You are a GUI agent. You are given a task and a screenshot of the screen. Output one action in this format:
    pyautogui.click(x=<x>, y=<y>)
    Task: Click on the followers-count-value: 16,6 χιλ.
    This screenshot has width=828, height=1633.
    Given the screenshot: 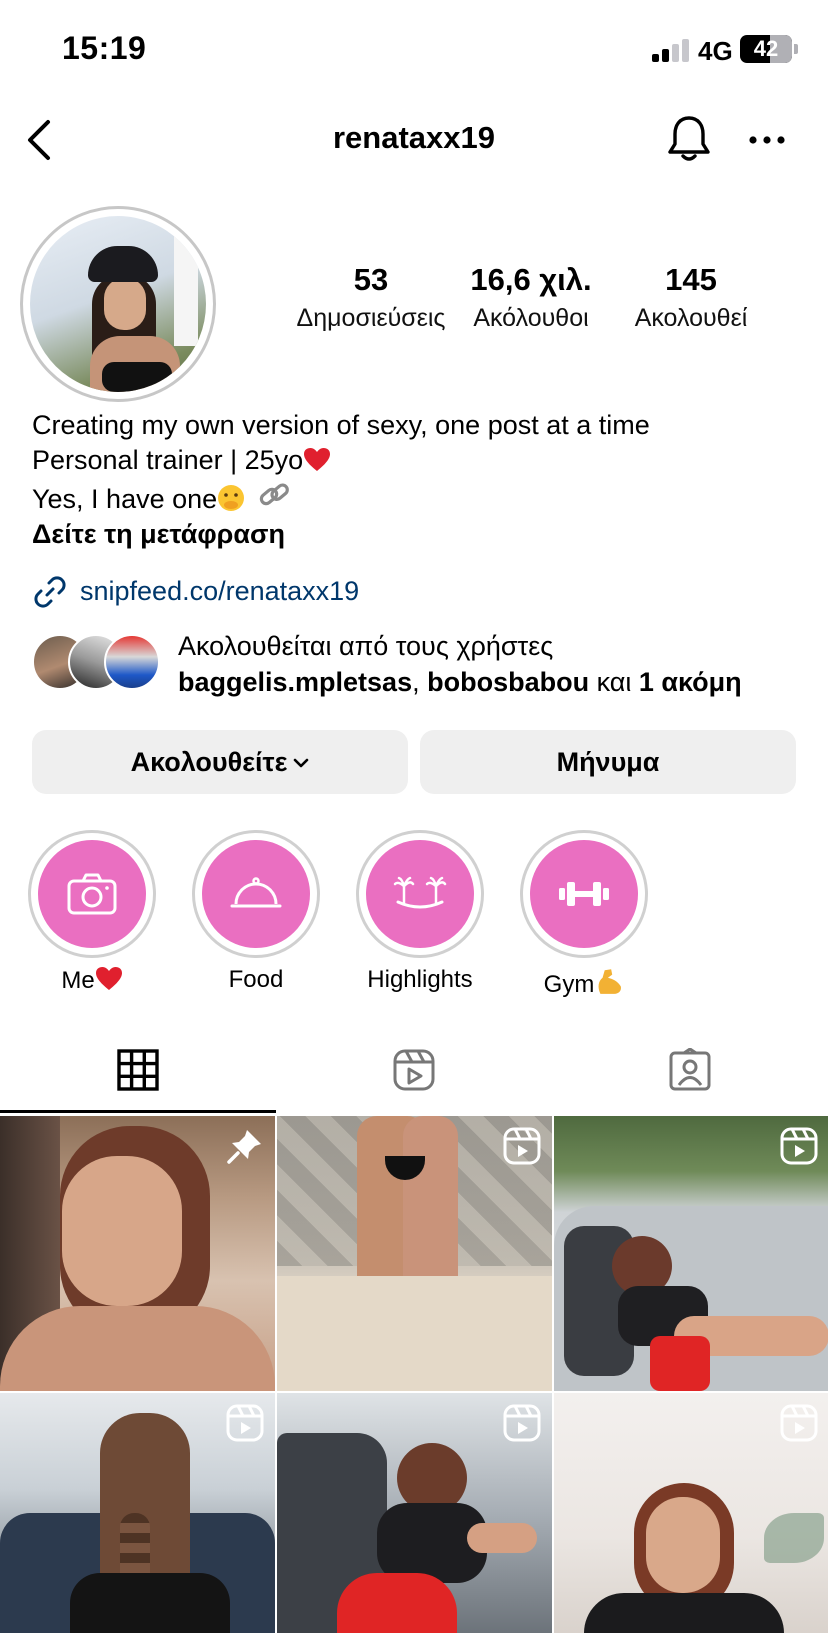 What is the action you would take?
    pyautogui.click(x=531, y=279)
    